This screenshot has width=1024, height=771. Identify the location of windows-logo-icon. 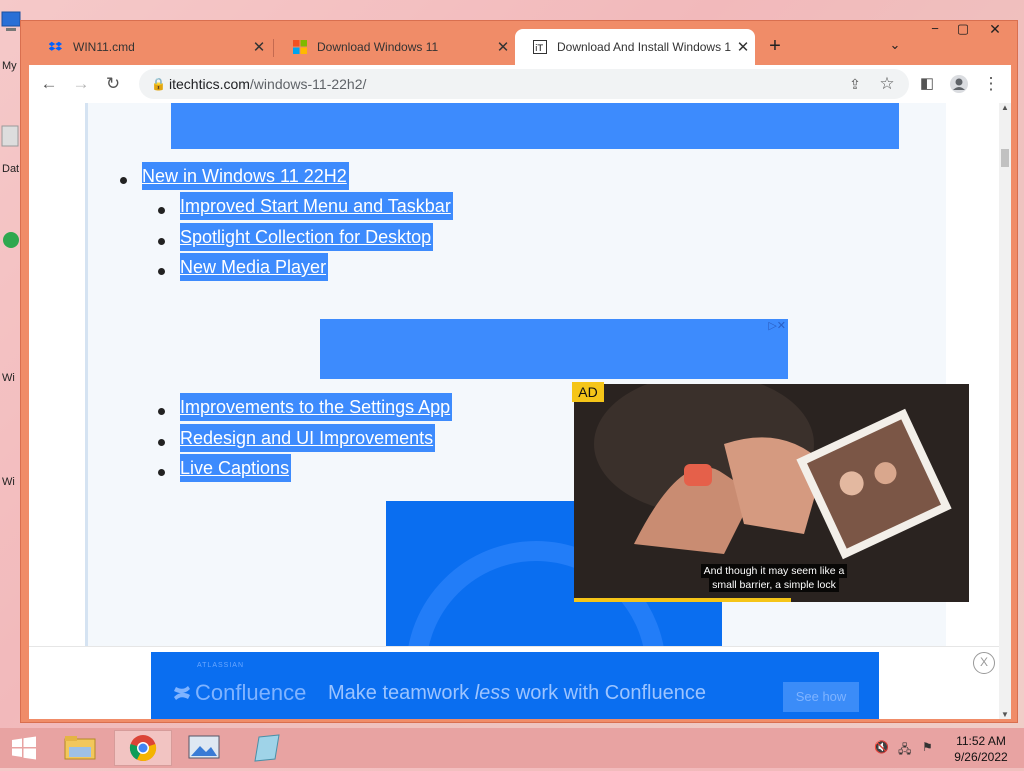
(24, 748).